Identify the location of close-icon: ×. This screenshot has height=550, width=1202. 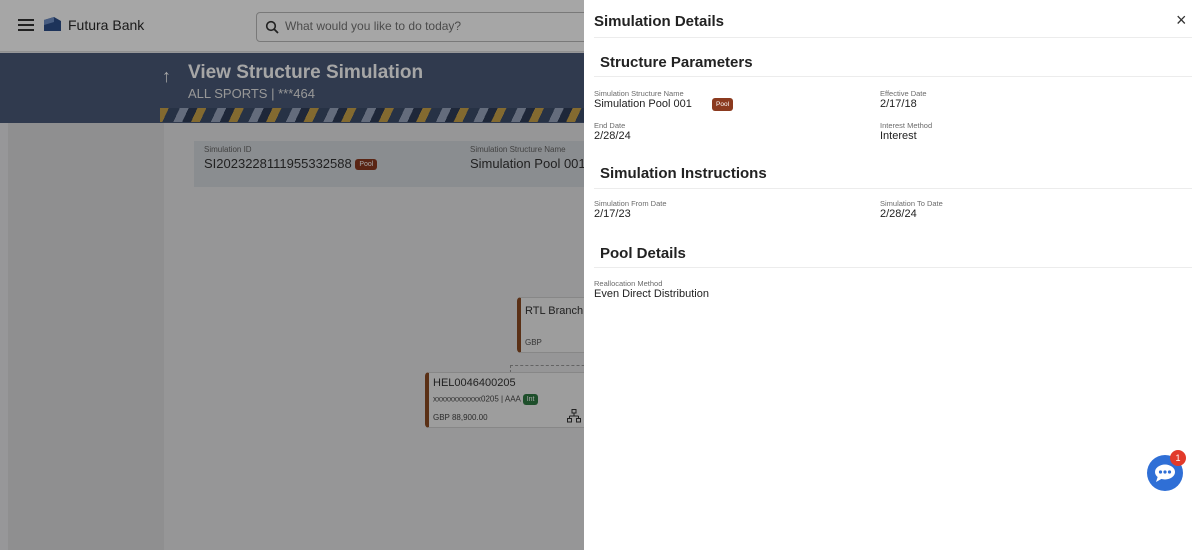
(1181, 20).